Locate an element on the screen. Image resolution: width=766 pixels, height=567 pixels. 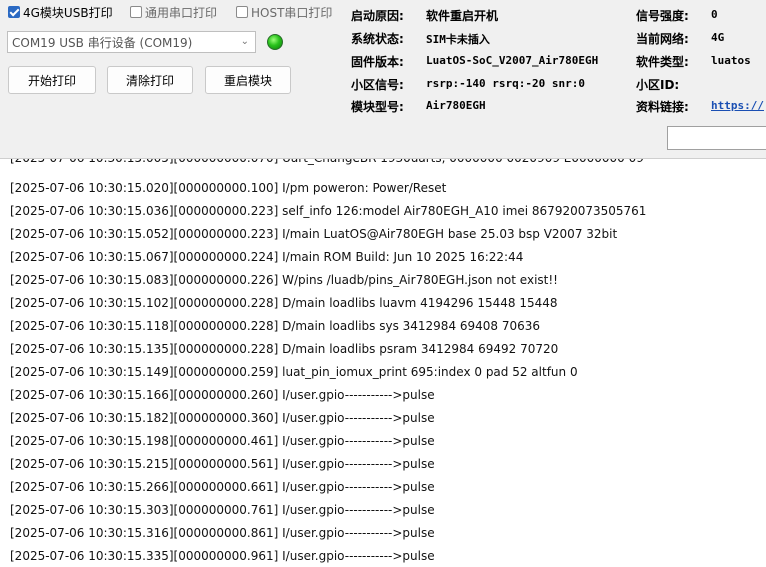
host-print-checkbox: HOST串口打印 is located at coordinates (284, 12).